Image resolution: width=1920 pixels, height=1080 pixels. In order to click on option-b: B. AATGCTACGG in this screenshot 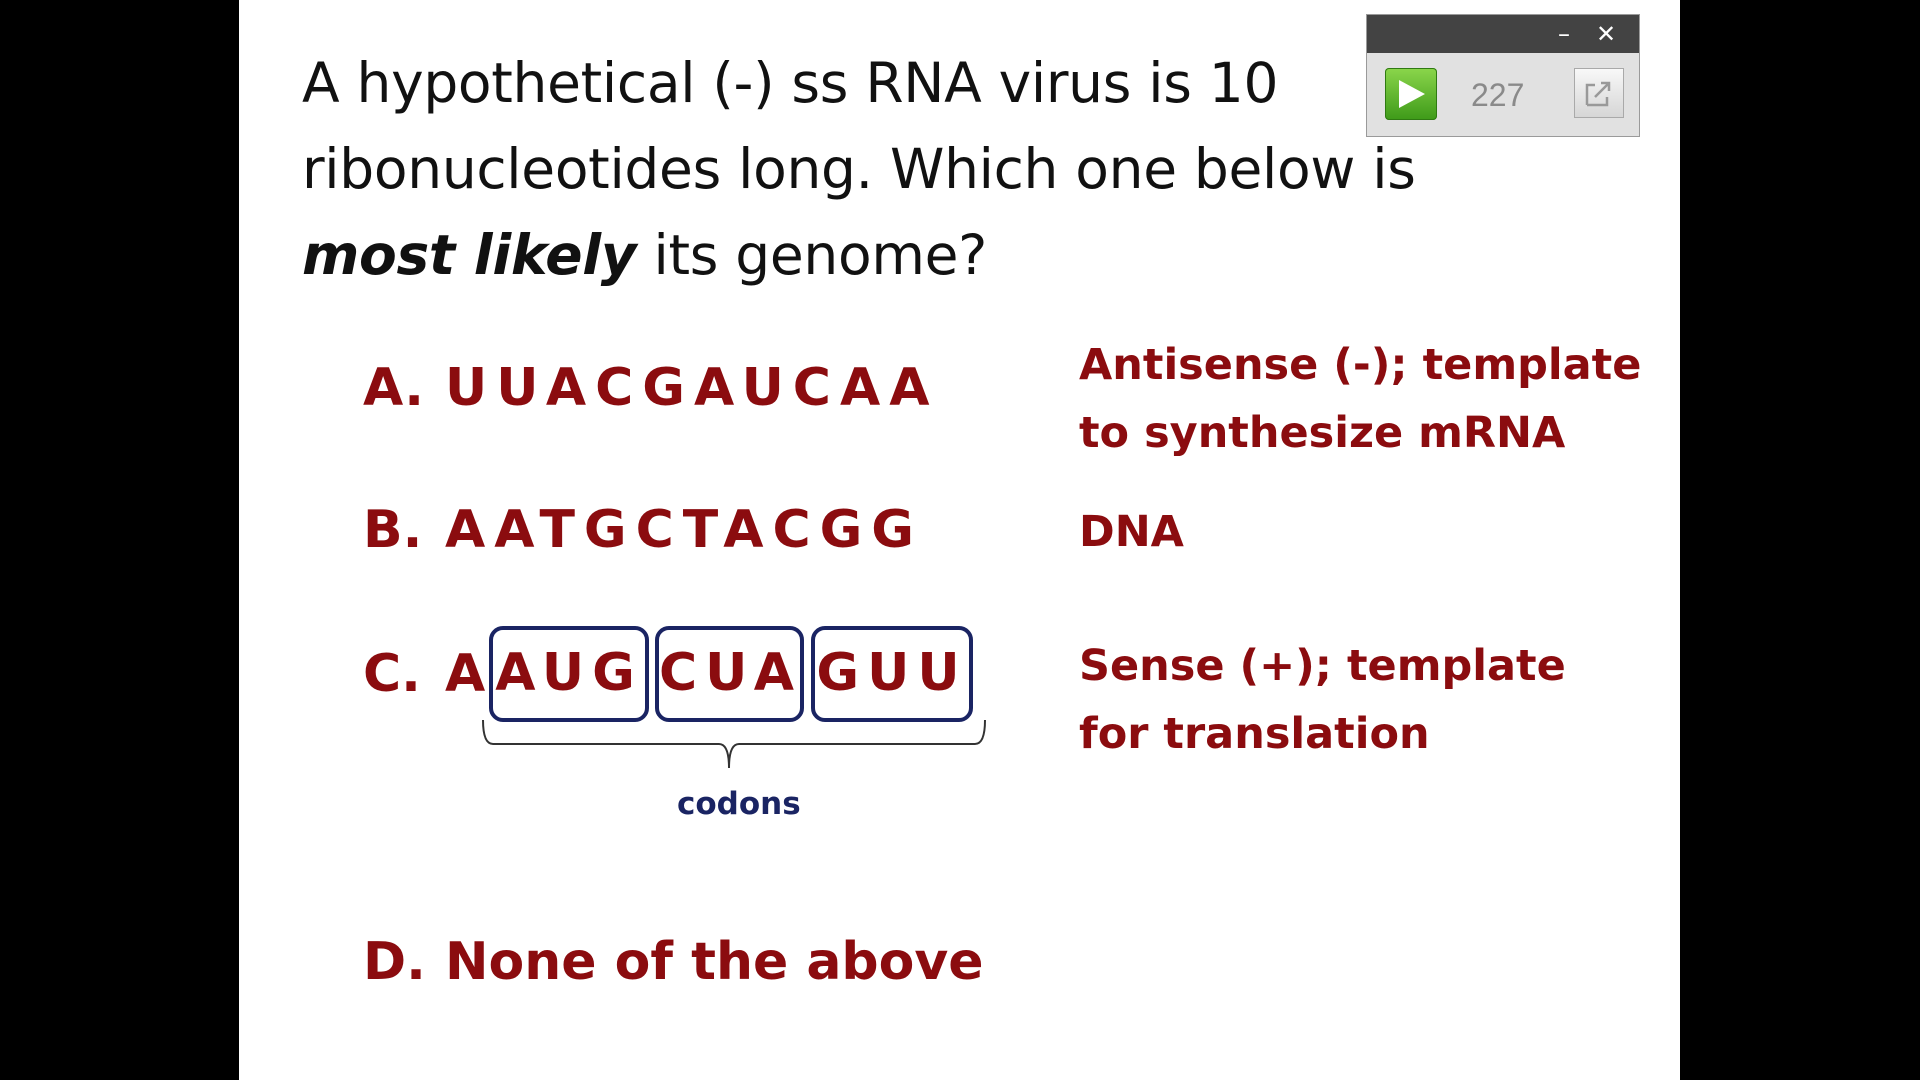, I will do `click(643, 530)`.